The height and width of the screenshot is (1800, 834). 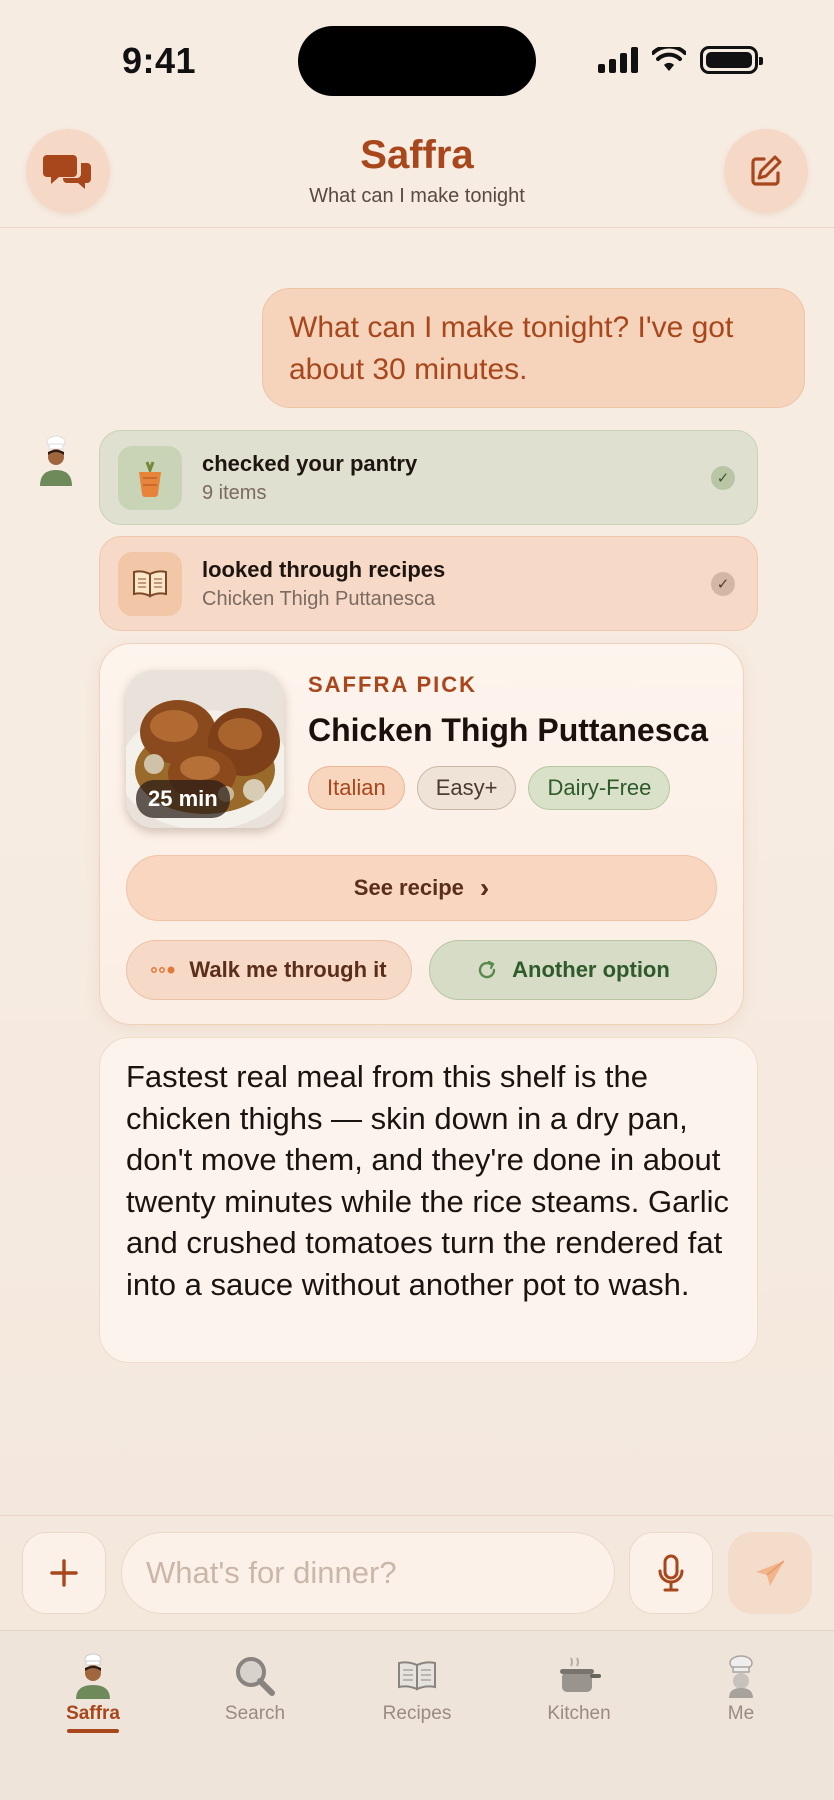 I want to click on status-icons, so click(x=680, y=60).